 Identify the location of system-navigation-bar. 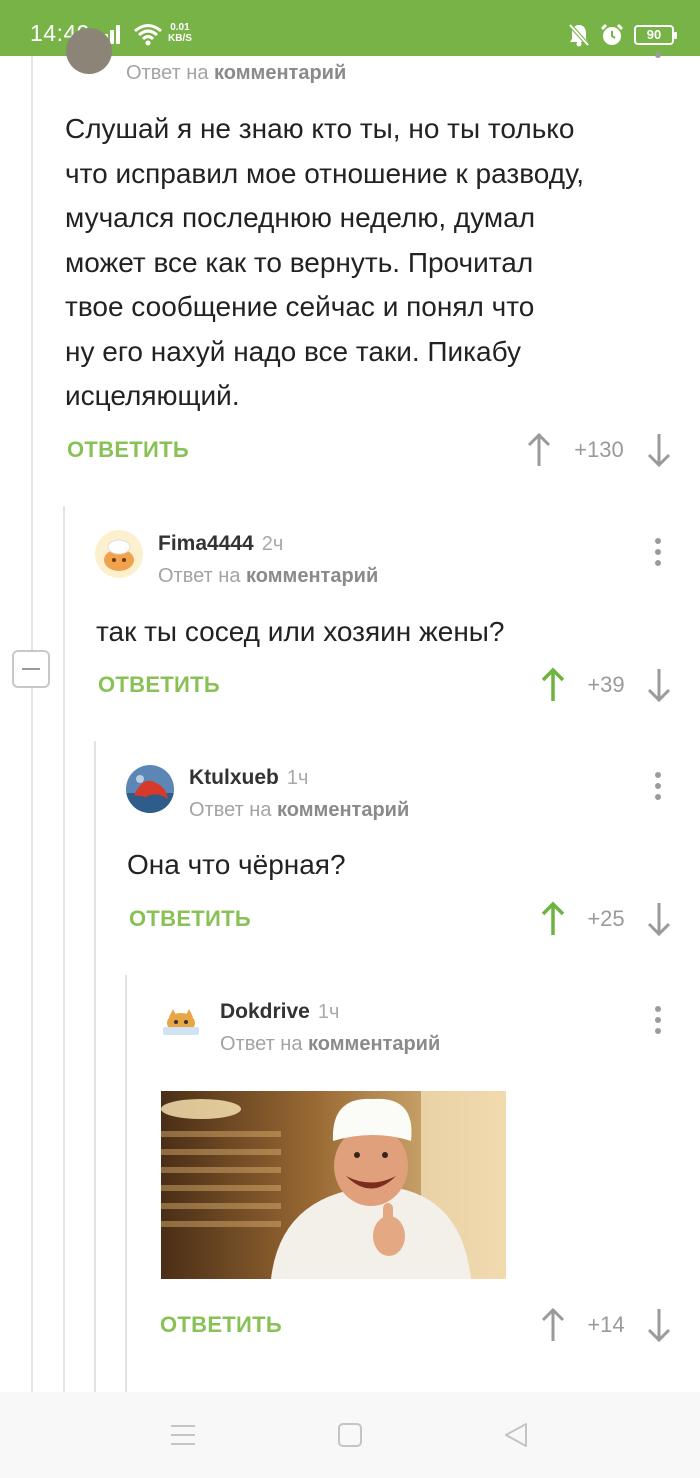
(350, 1435).